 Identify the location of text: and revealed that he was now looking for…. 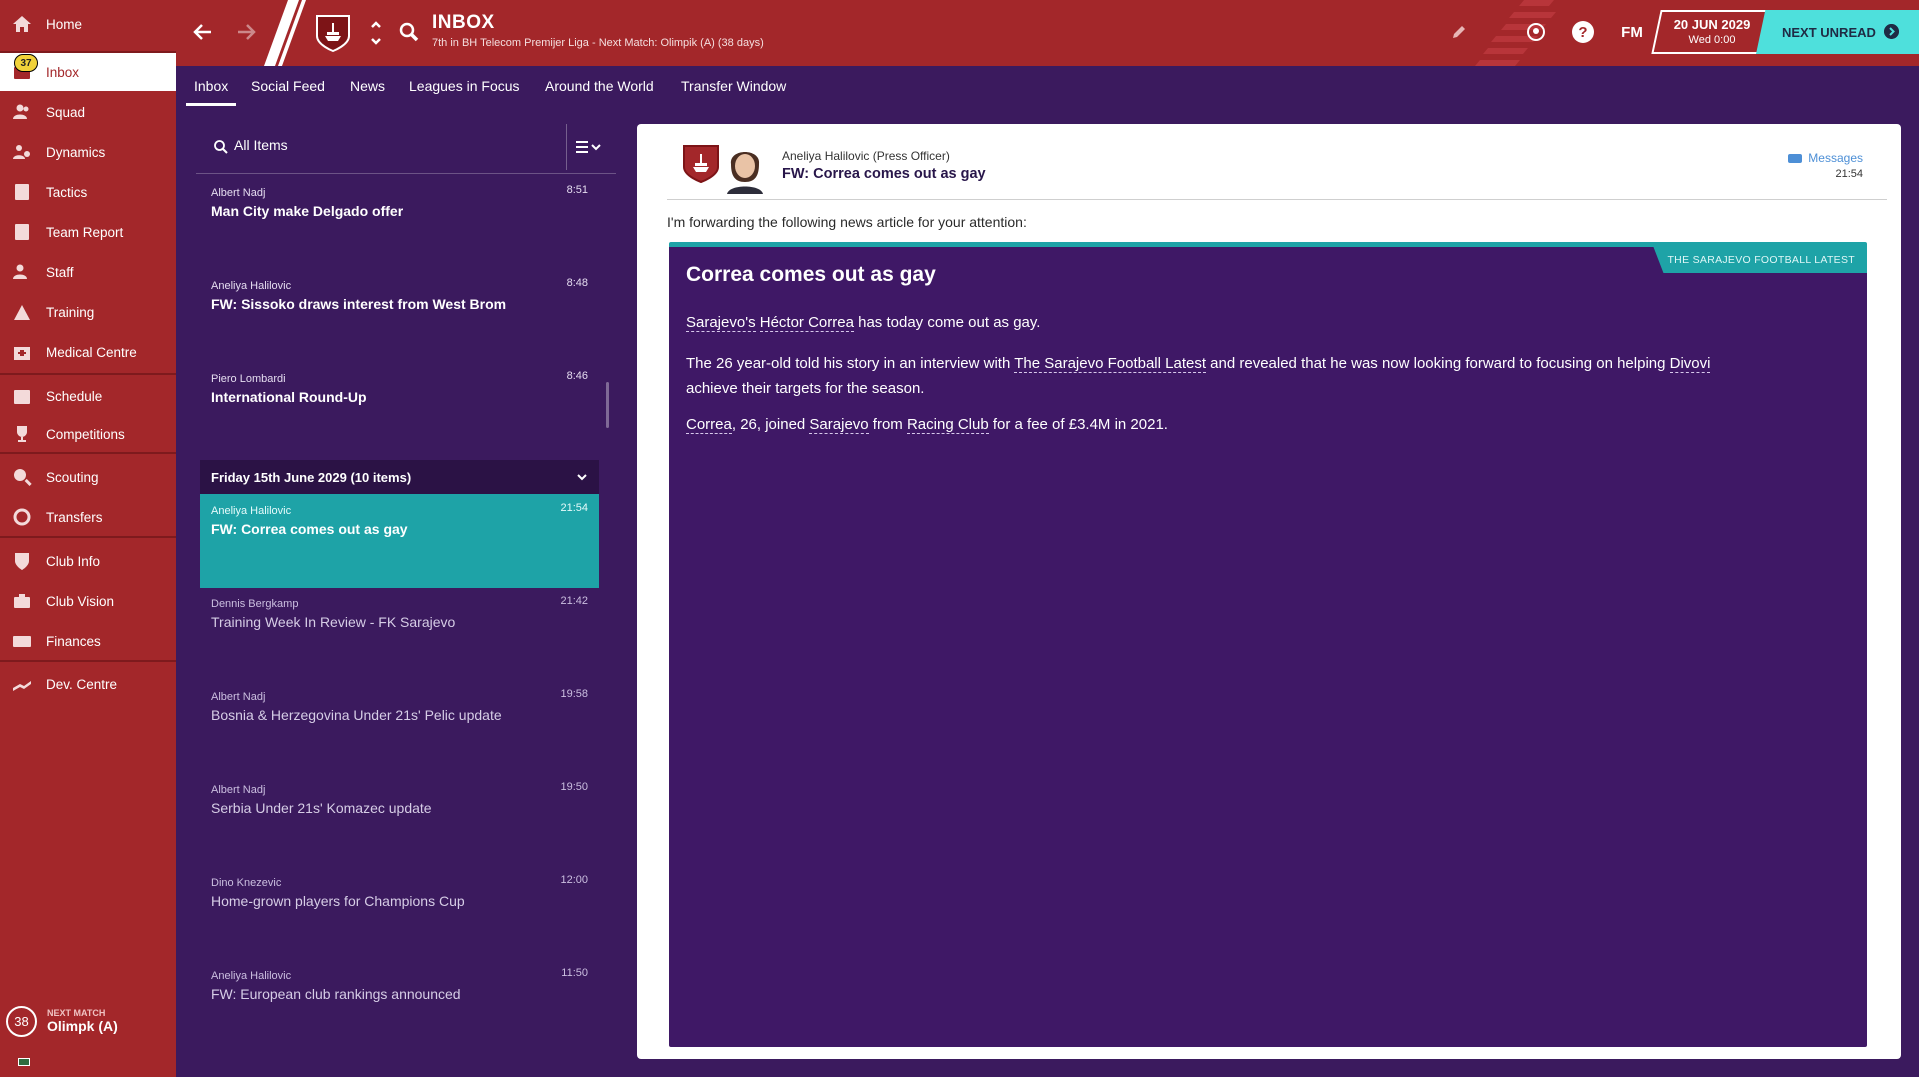
(1438, 363).